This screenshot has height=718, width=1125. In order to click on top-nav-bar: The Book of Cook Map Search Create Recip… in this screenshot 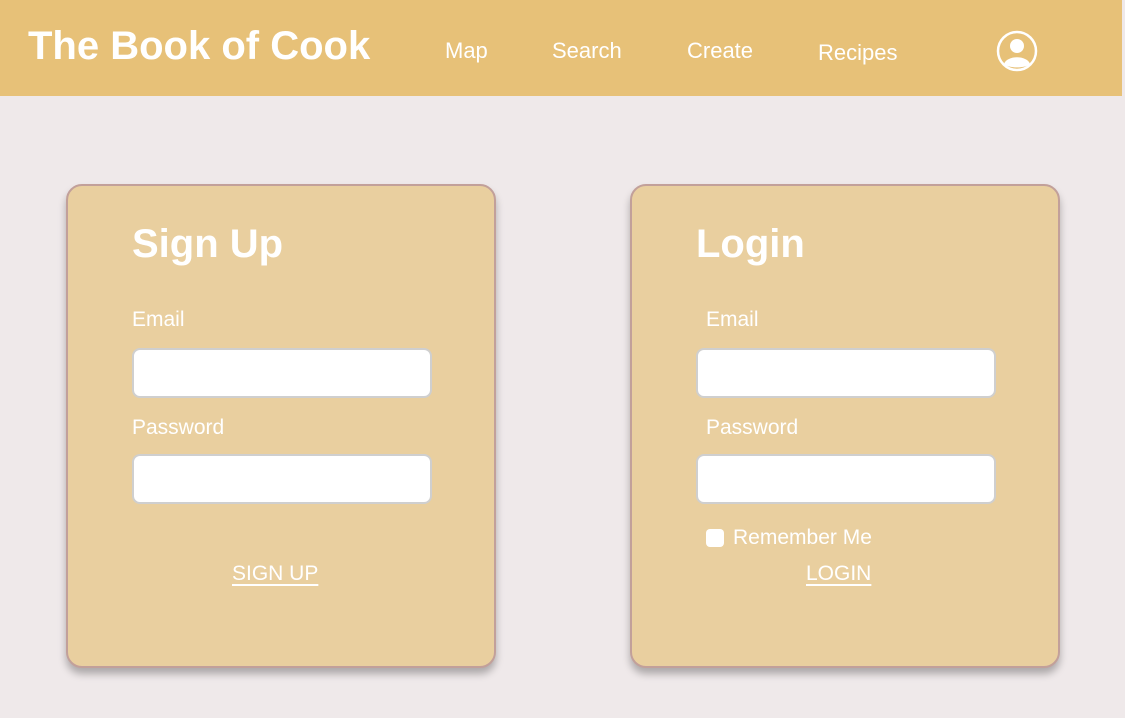, I will do `click(561, 48)`.